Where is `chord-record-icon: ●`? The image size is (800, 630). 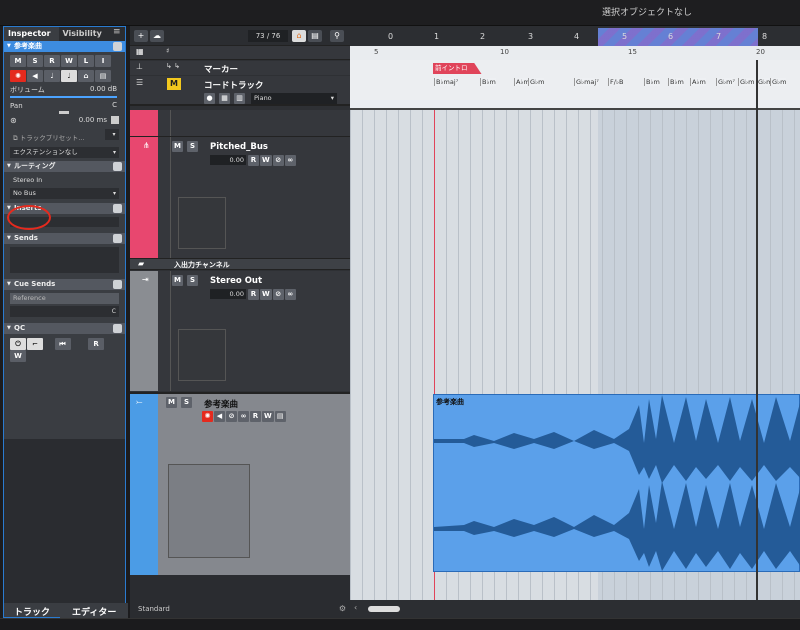
chord-record-icon: ● is located at coordinates (209, 98).